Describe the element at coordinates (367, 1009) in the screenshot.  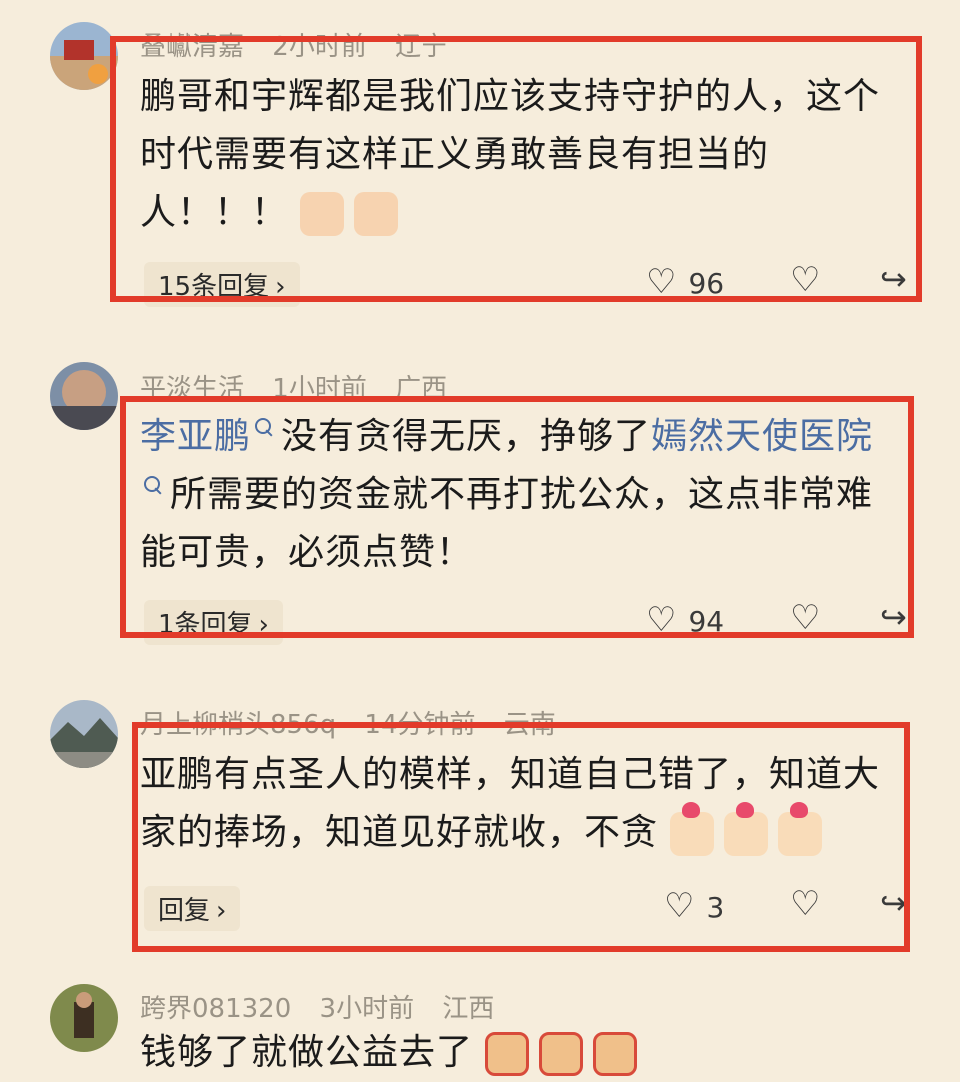
I see `timestamp: 3小时前` at that location.